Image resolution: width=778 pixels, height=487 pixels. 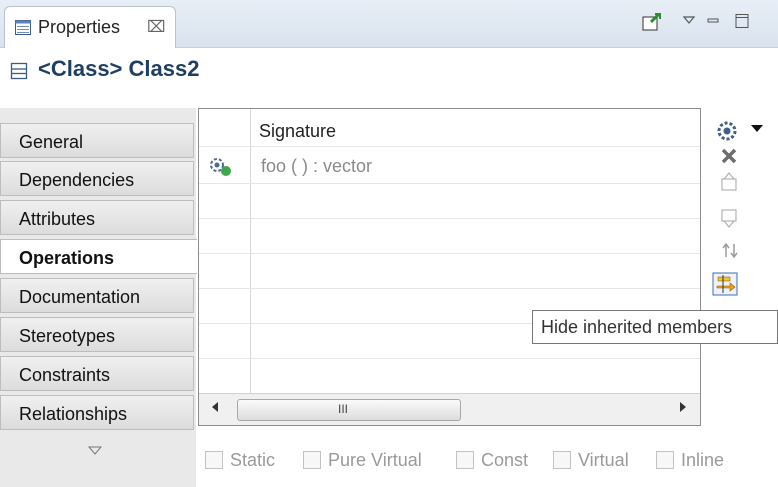 What do you see at coordinates (97, 334) in the screenshot?
I see `category-stereotypes: Stereotypes` at bounding box center [97, 334].